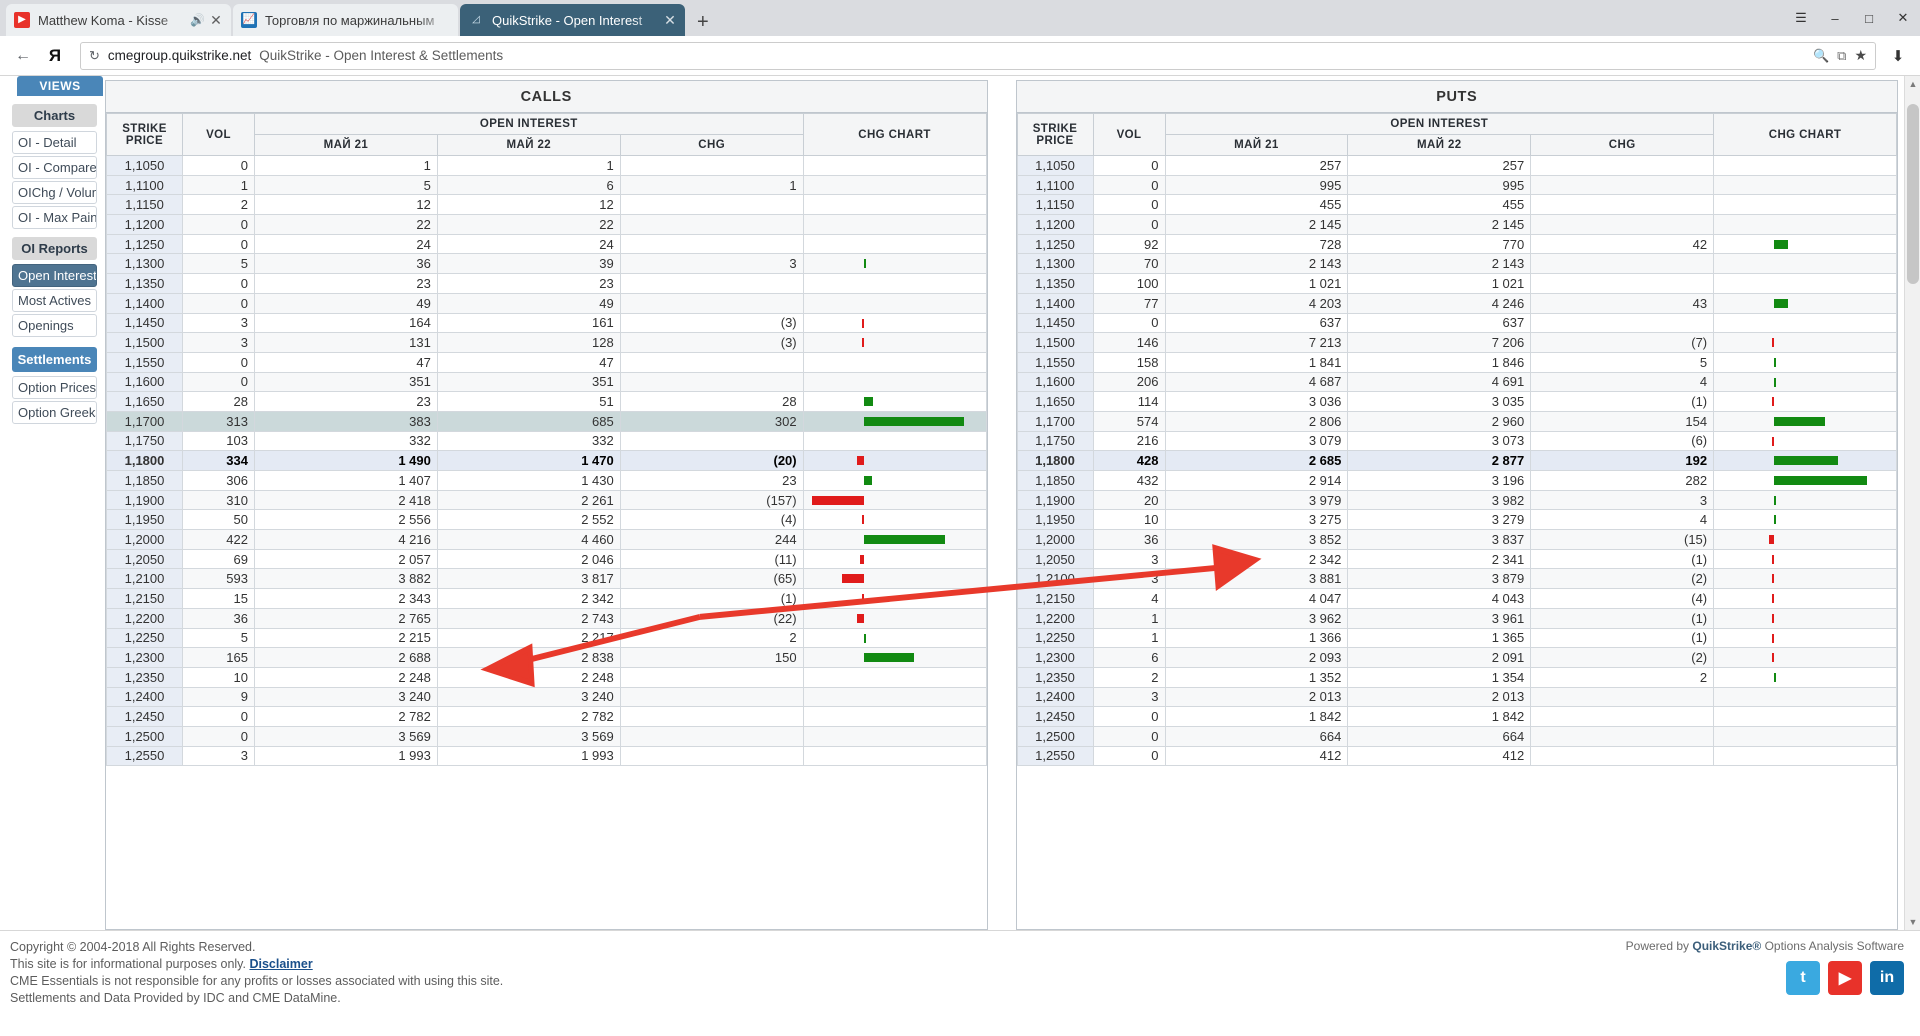 The width and height of the screenshot is (1920, 1036). What do you see at coordinates (1456, 362) in the screenshot?
I see `table-row: 1,1550 158 1 841 1 846 5` at bounding box center [1456, 362].